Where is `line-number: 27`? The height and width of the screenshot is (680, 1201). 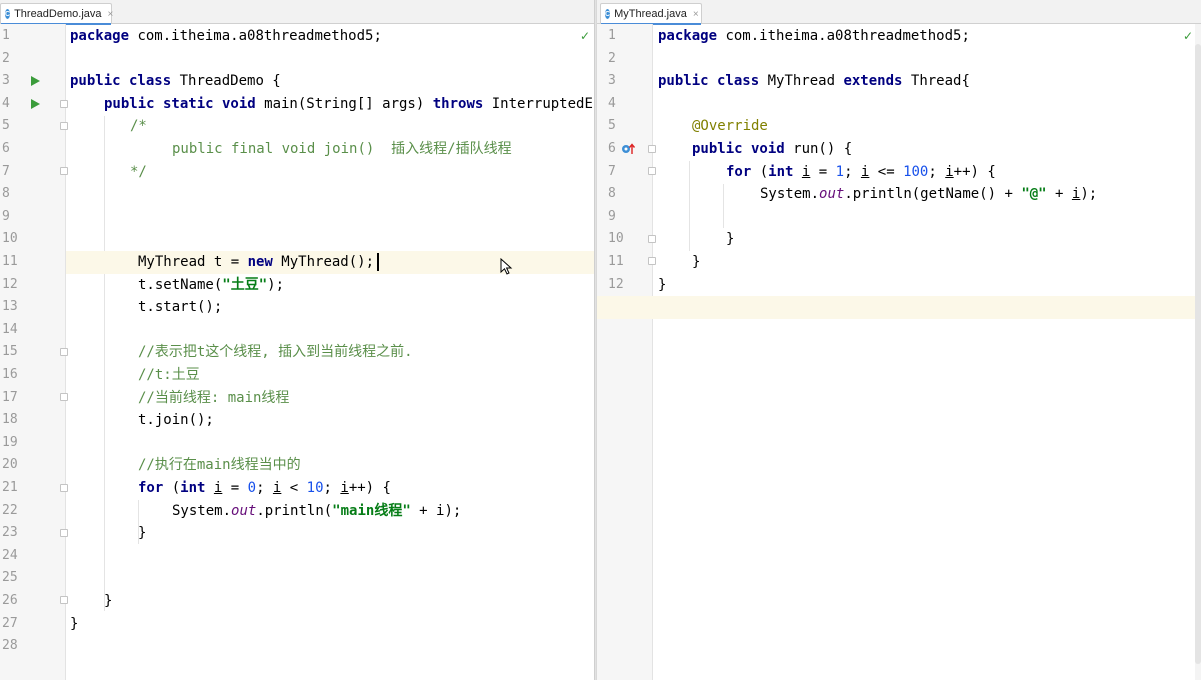
line-number: 27 is located at coordinates (10, 623).